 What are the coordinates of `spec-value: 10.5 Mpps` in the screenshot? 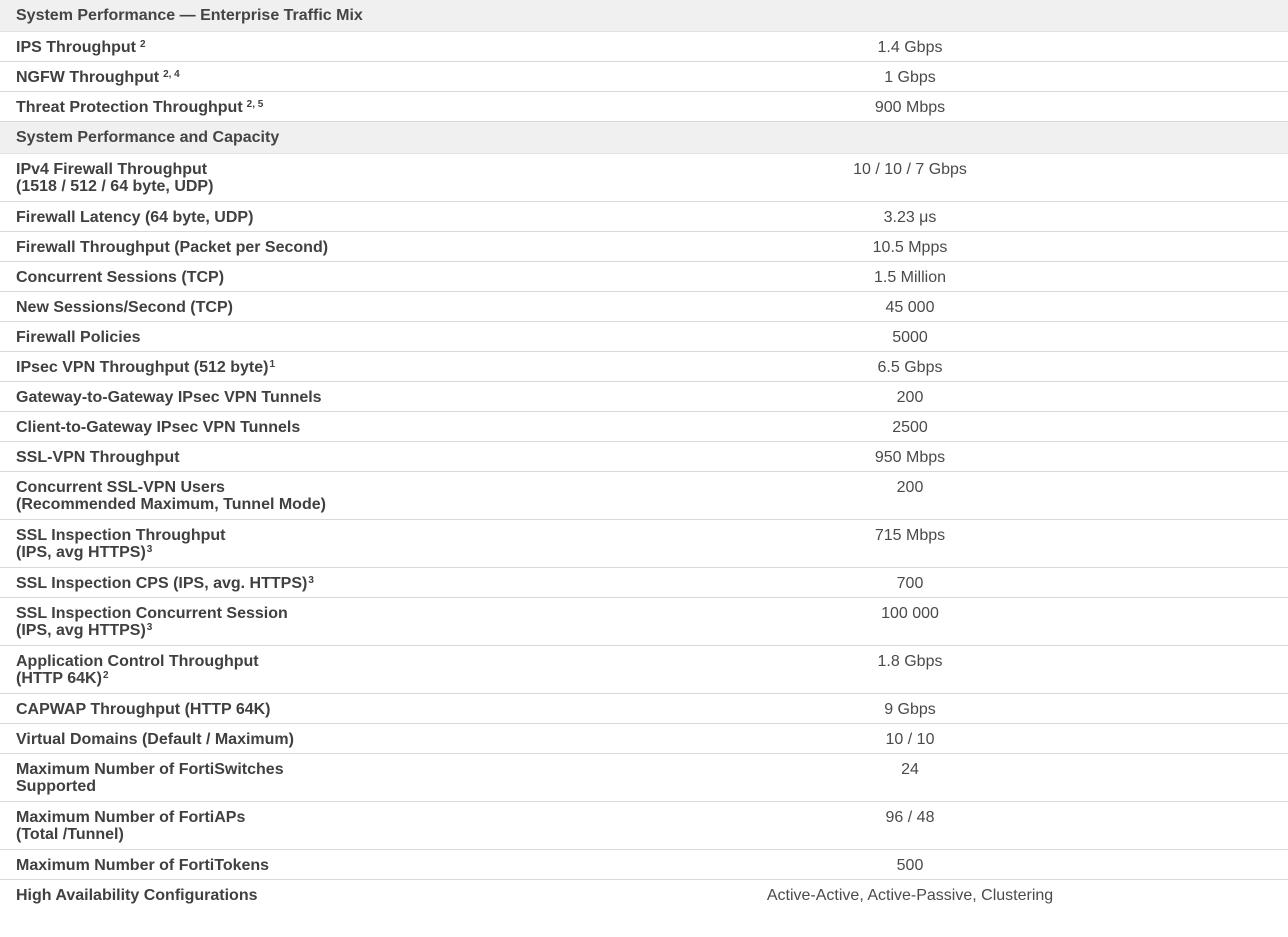 It's located at (910, 246).